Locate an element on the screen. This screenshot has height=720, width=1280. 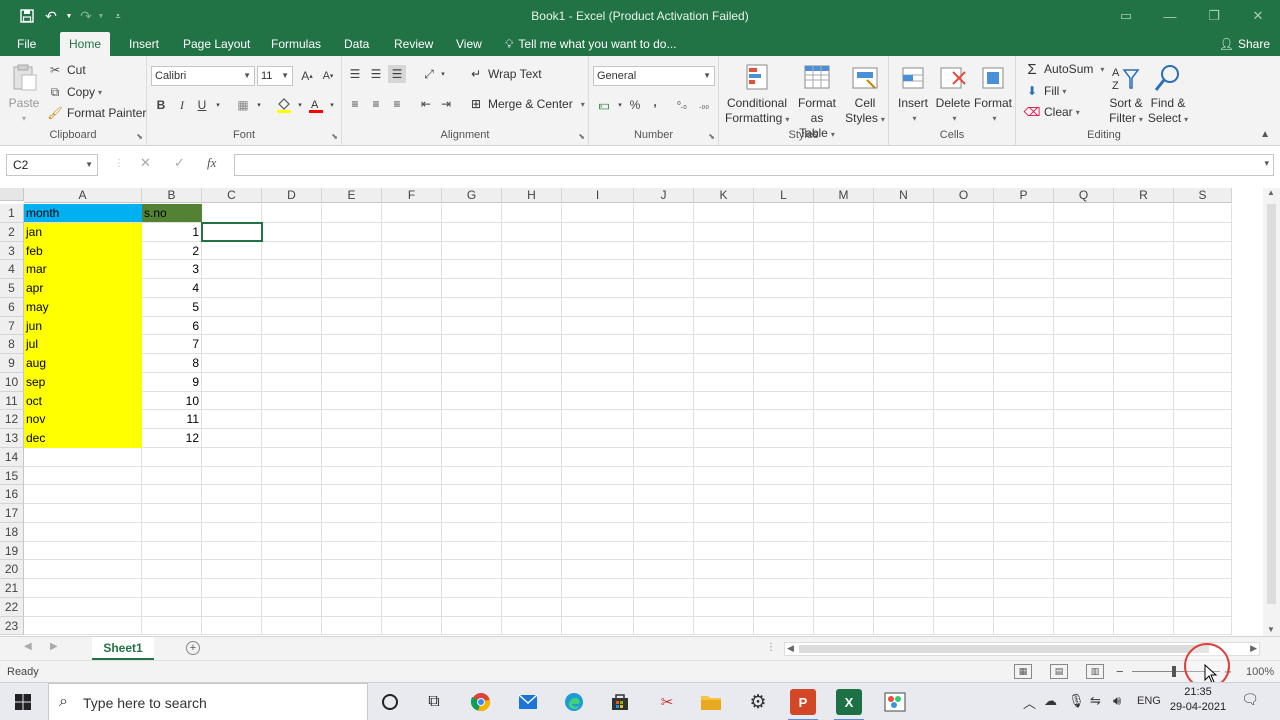
cell-o5 is located at coordinates (964, 288).